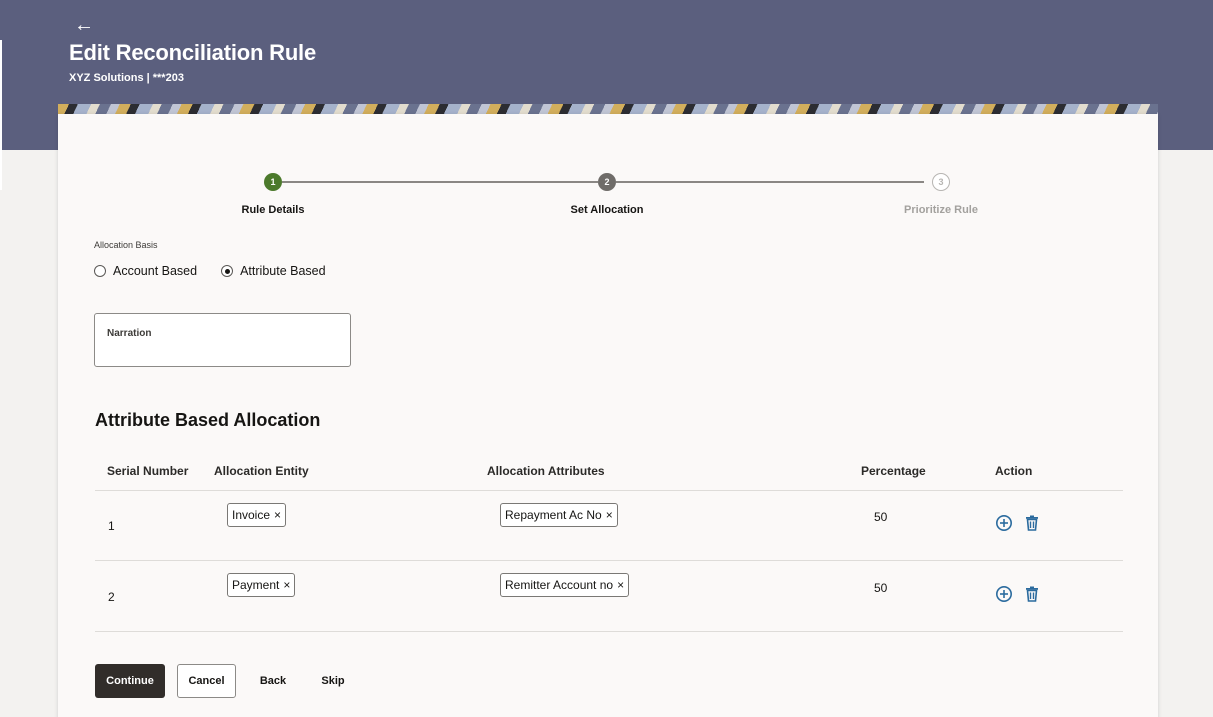 The height and width of the screenshot is (717, 1213). I want to click on step-3-label: Prioritize Rule, so click(941, 210).